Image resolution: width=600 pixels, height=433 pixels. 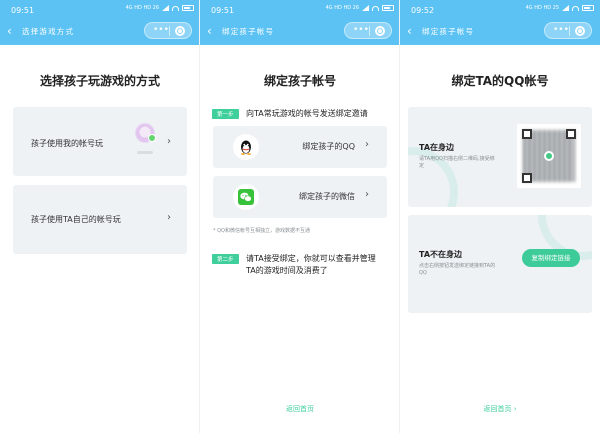 What do you see at coordinates (328, 146) in the screenshot?
I see `bind-qq-label: 绑定孩子的QQ` at bounding box center [328, 146].